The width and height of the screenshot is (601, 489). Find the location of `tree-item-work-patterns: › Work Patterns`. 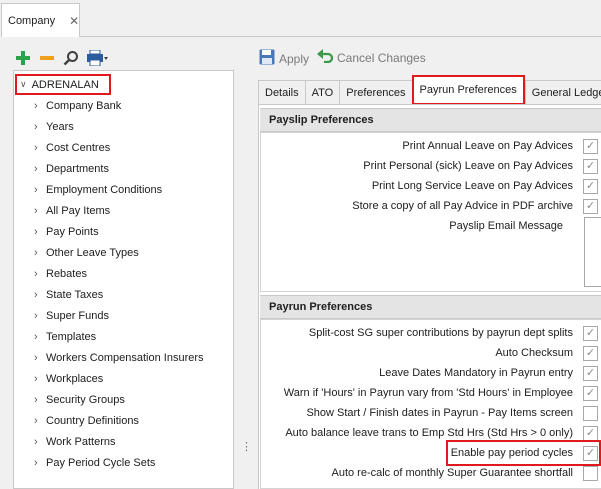

tree-item-work-patterns: › Work Patterns is located at coordinates (123, 441).